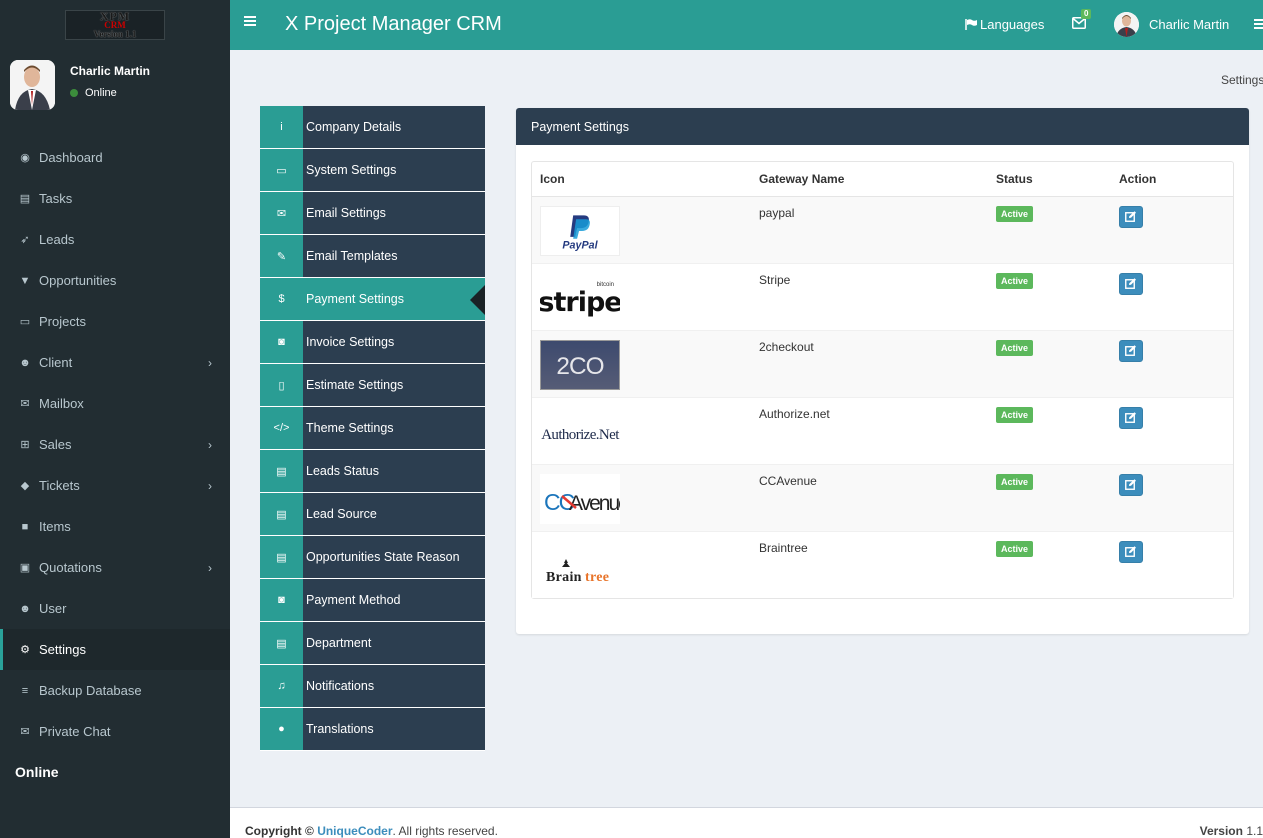 The image size is (1263, 838). Describe the element at coordinates (372, 643) in the screenshot. I see `settings-nav-department: ▤ Department` at that location.